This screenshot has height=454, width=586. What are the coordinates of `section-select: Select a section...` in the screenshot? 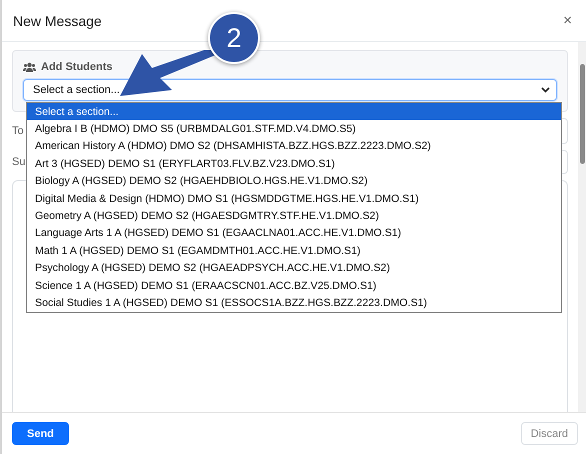 It's located at (290, 90).